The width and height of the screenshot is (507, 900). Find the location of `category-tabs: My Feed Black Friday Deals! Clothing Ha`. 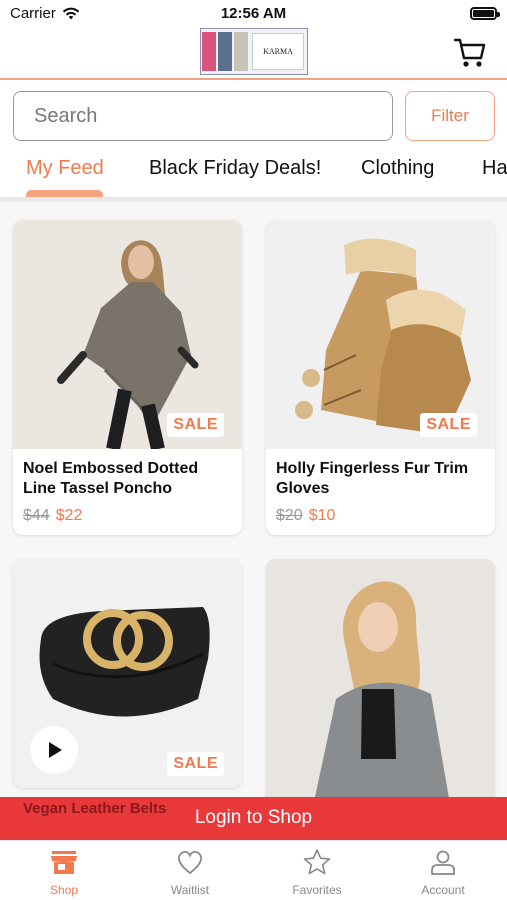

category-tabs: My Feed Black Friday Deals! Clothing Ha is located at coordinates (253, 175).